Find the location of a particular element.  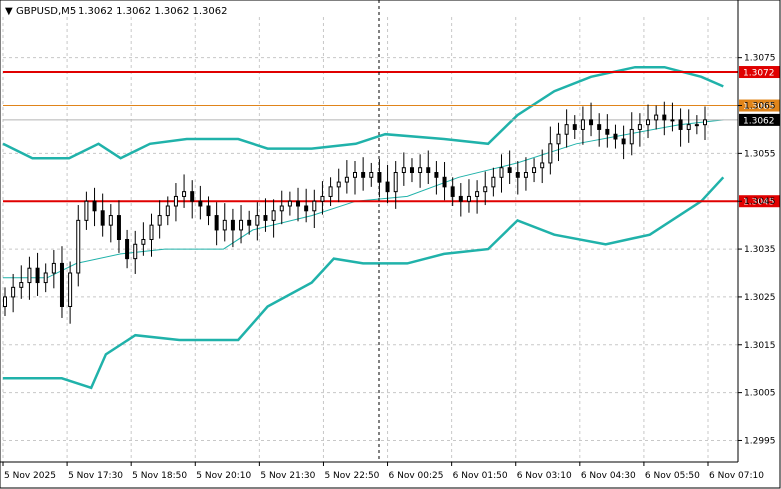

x-tick-label: 6 Nov 05:50 is located at coordinates (672, 476).